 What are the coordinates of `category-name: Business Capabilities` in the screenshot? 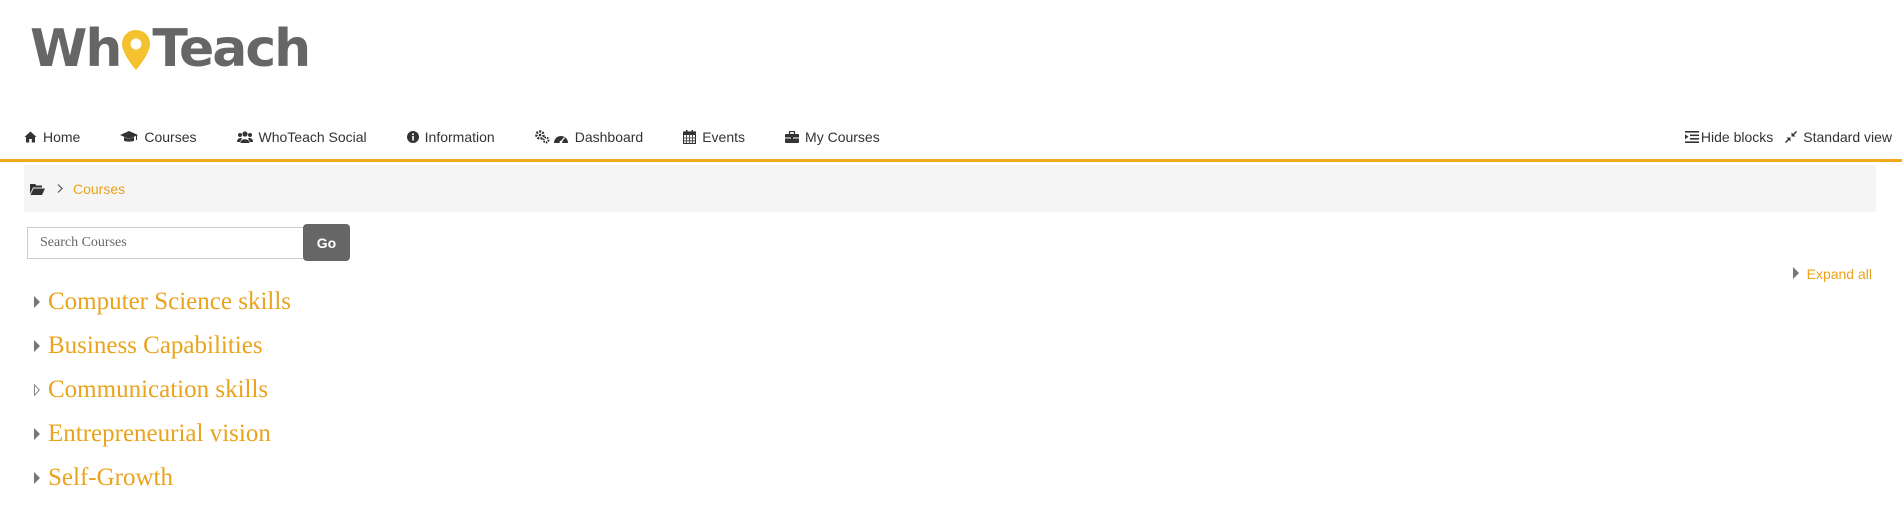 It's located at (155, 346).